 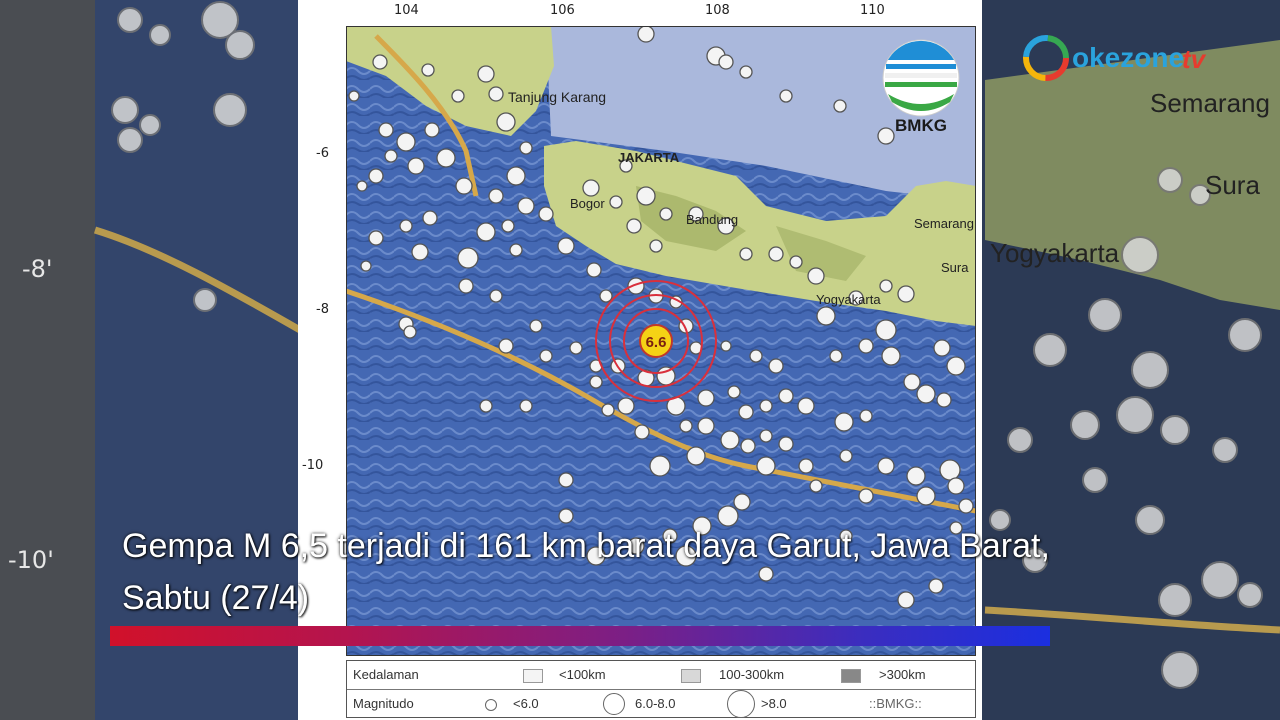 I want to click on lat-tick: -8, so click(x=322, y=309).